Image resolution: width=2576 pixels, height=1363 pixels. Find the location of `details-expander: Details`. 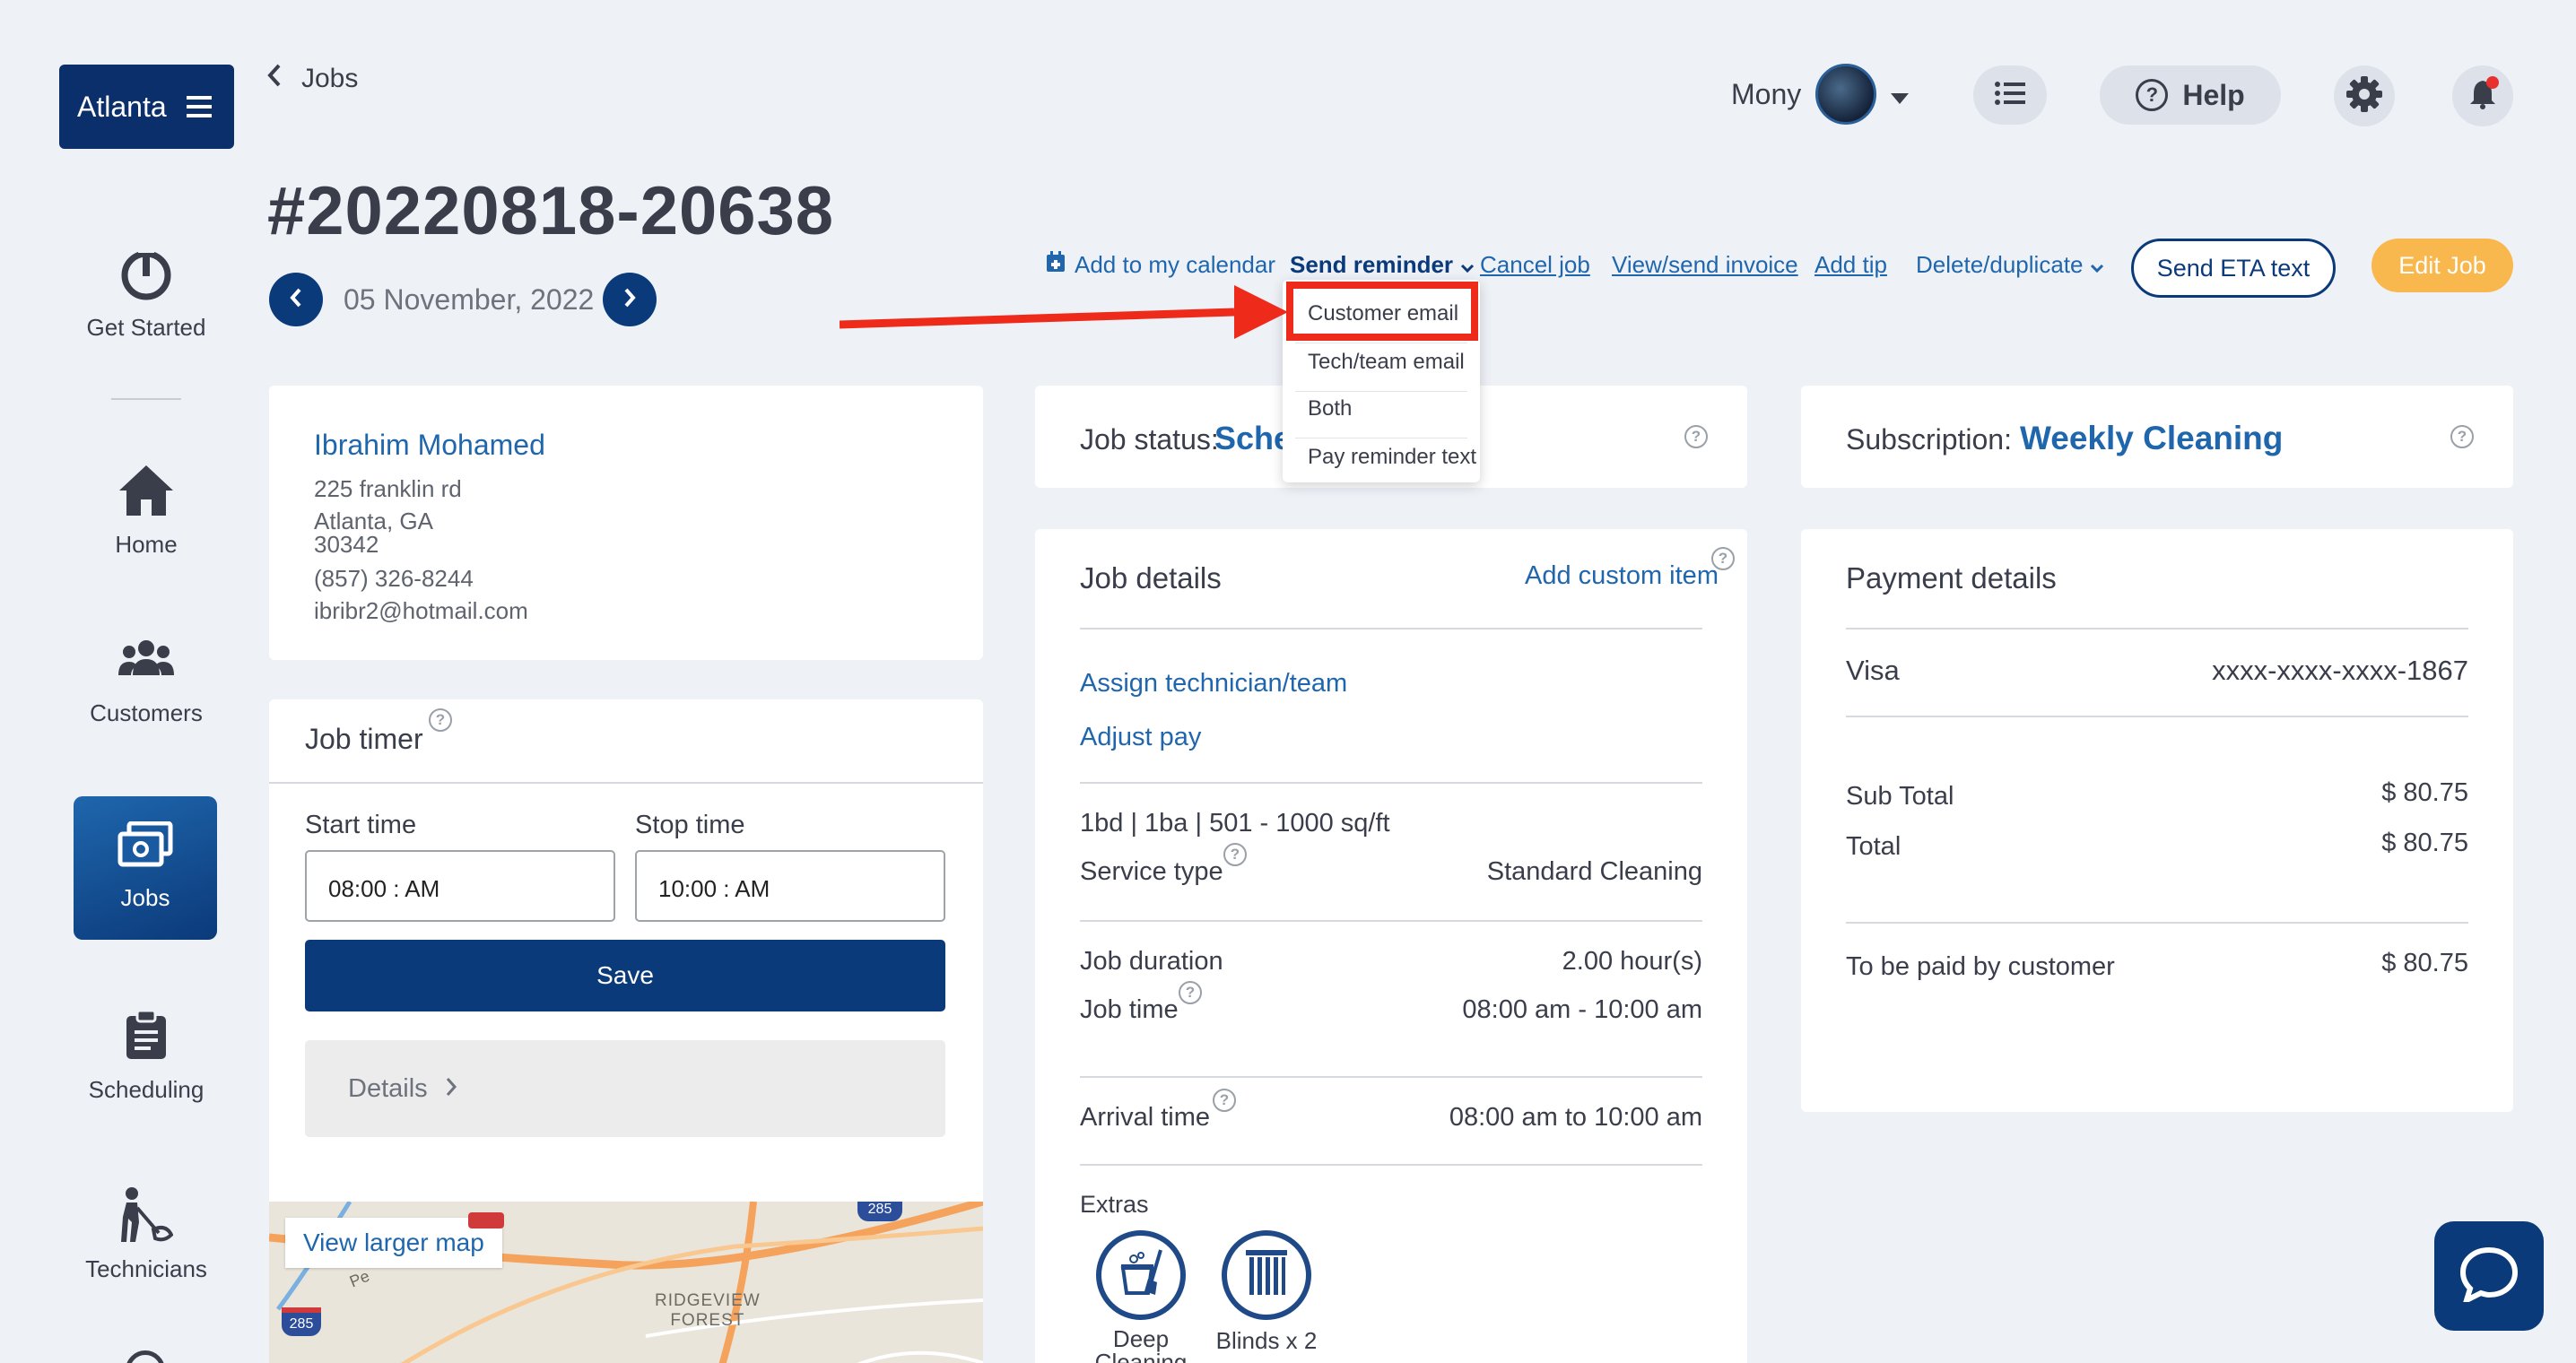

details-expander: Details is located at coordinates (625, 1088).